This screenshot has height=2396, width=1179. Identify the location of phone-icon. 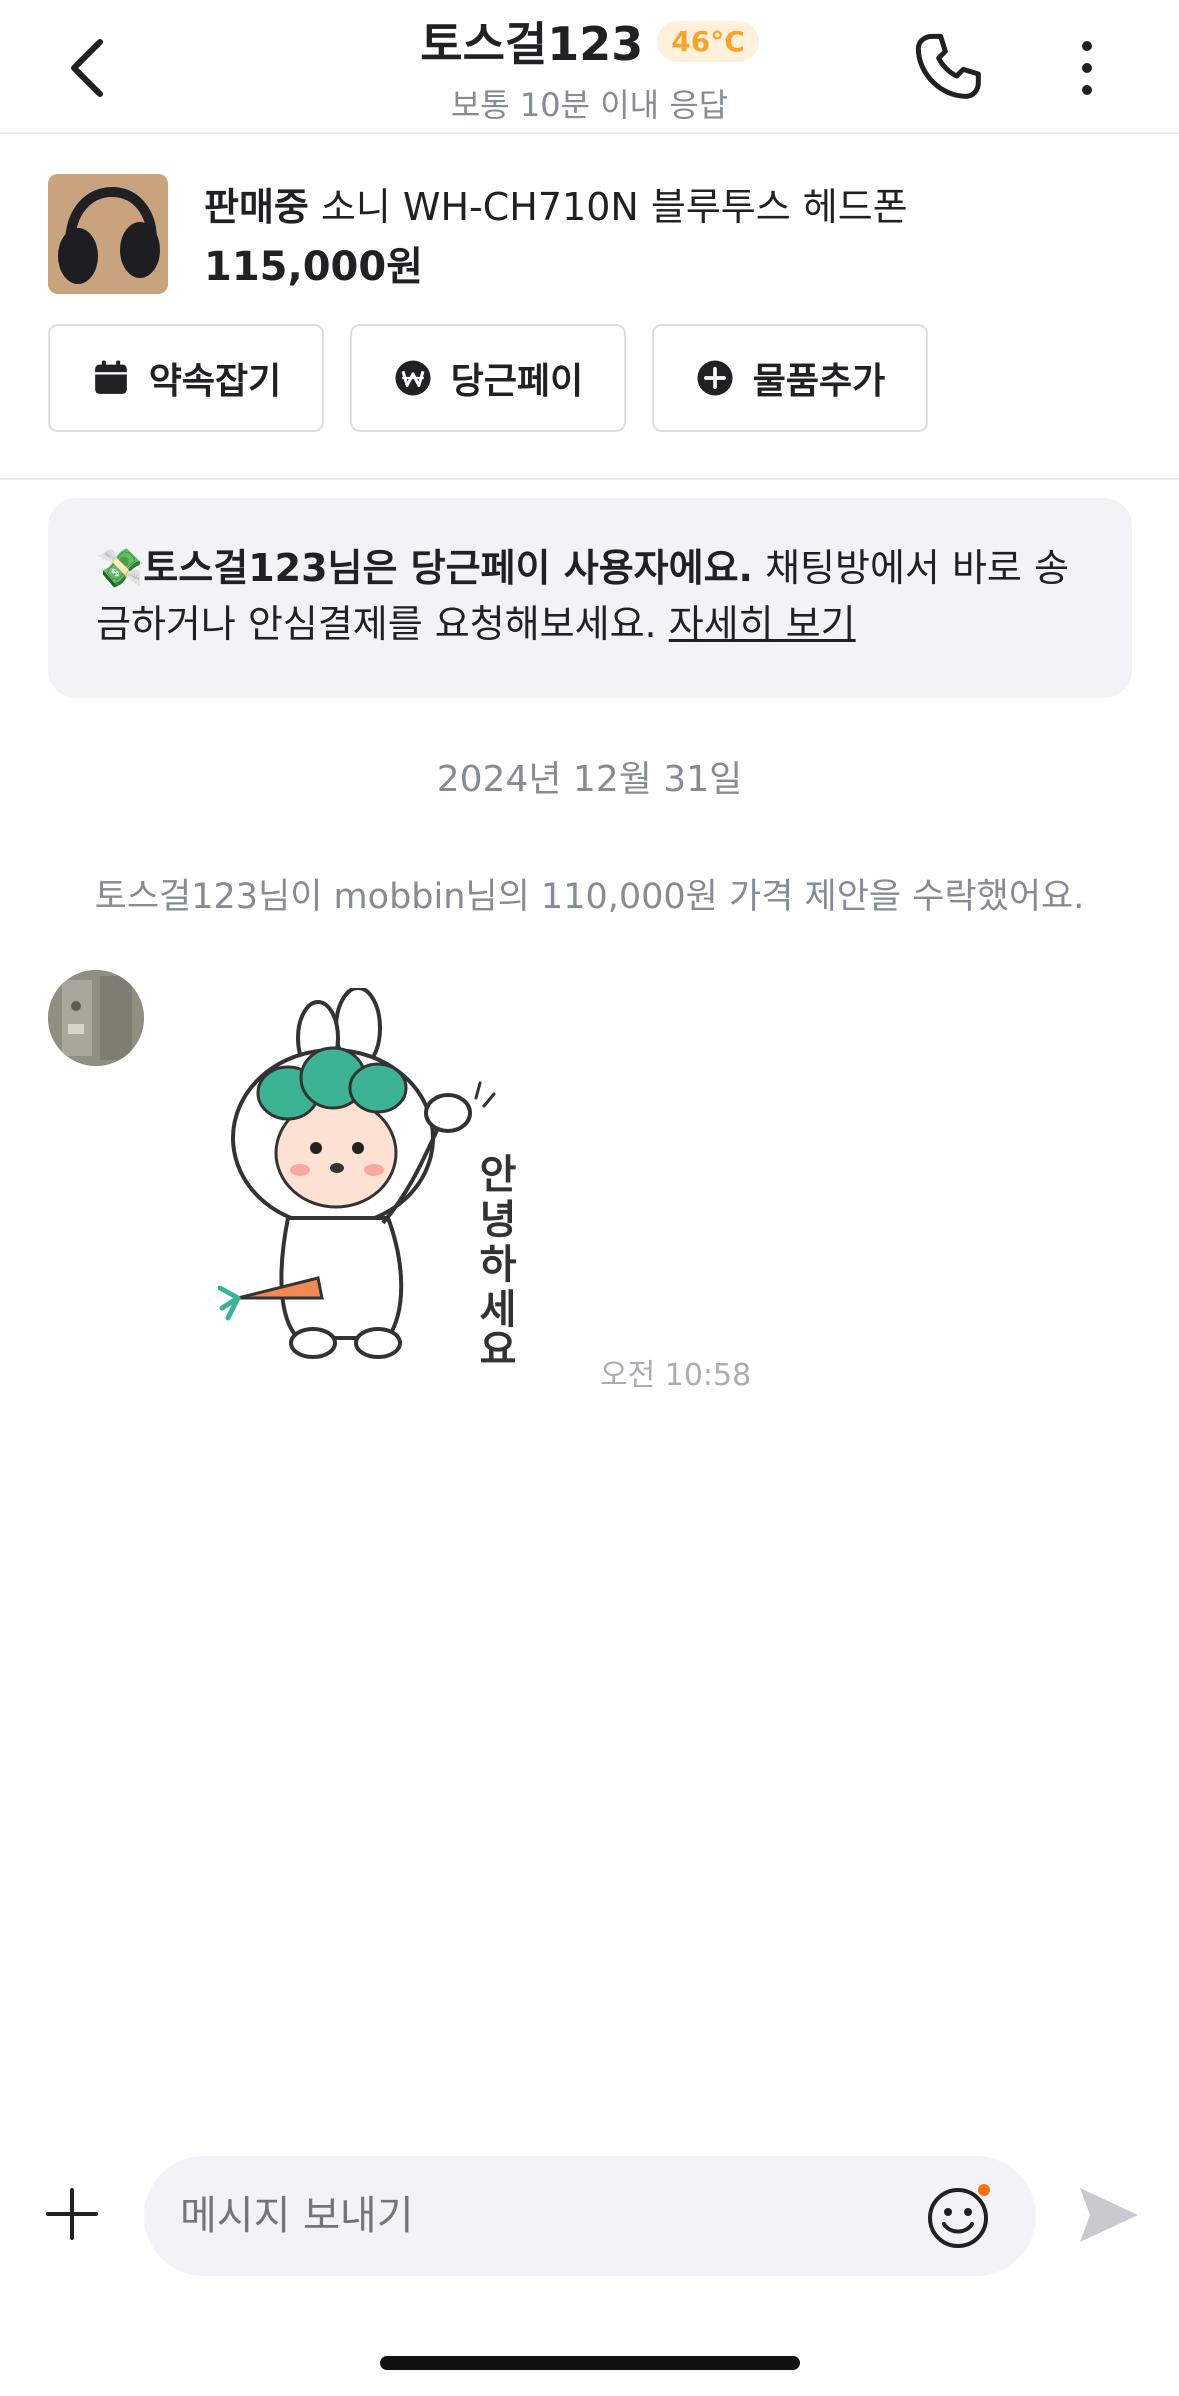
(948, 66).